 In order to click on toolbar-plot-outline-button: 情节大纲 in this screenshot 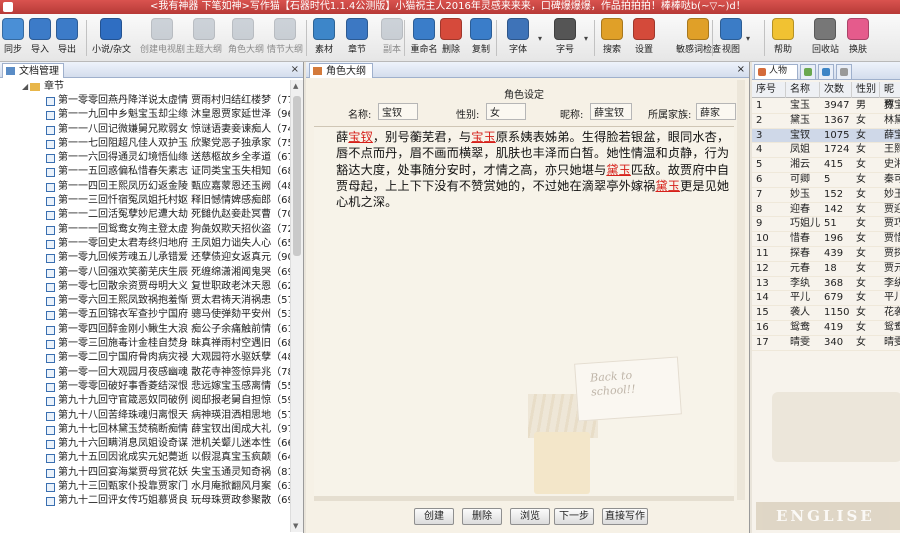, I will do `click(285, 38)`.